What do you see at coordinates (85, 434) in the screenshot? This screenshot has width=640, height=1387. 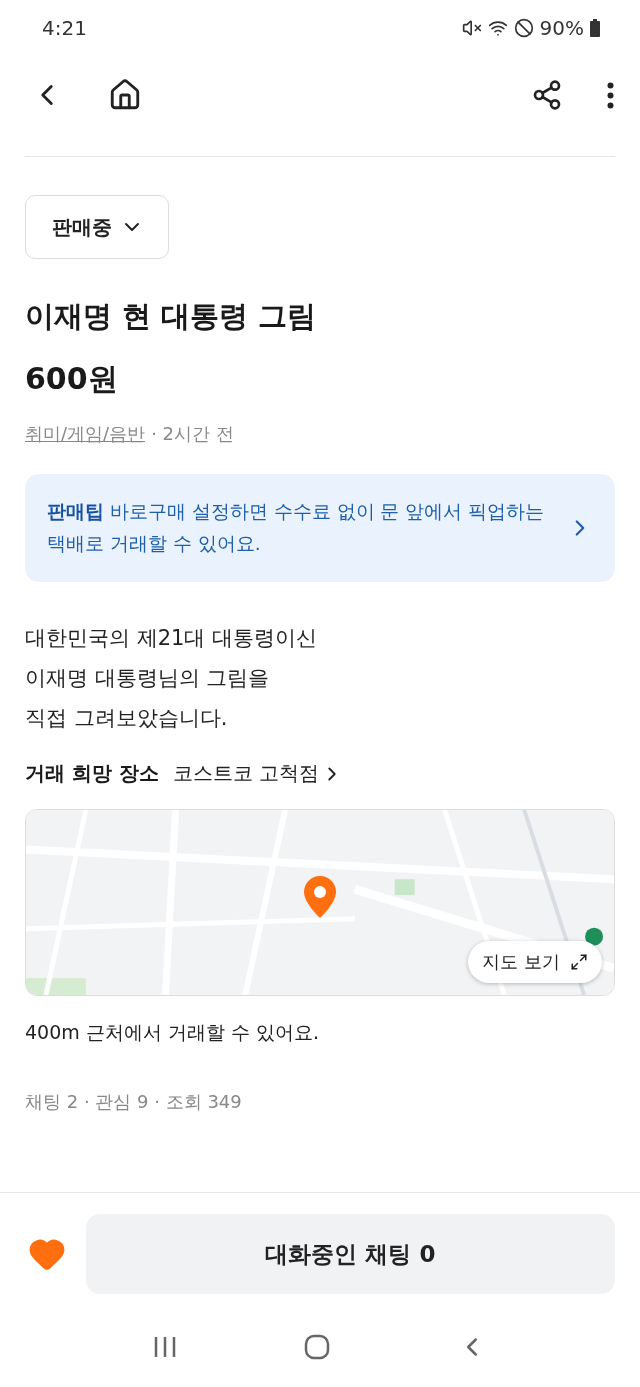 I see `category-link: 취미/게임/음반` at bounding box center [85, 434].